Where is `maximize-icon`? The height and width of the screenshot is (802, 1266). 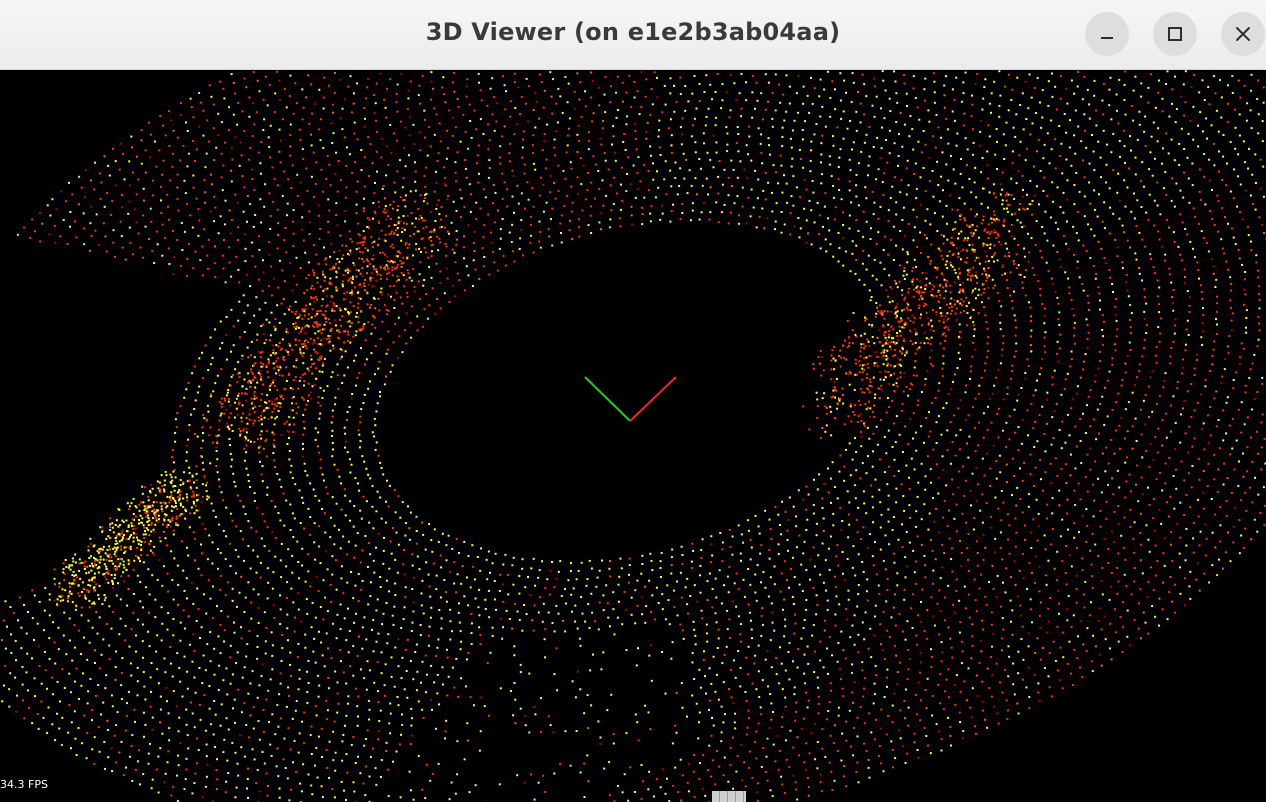 maximize-icon is located at coordinates (1175, 34).